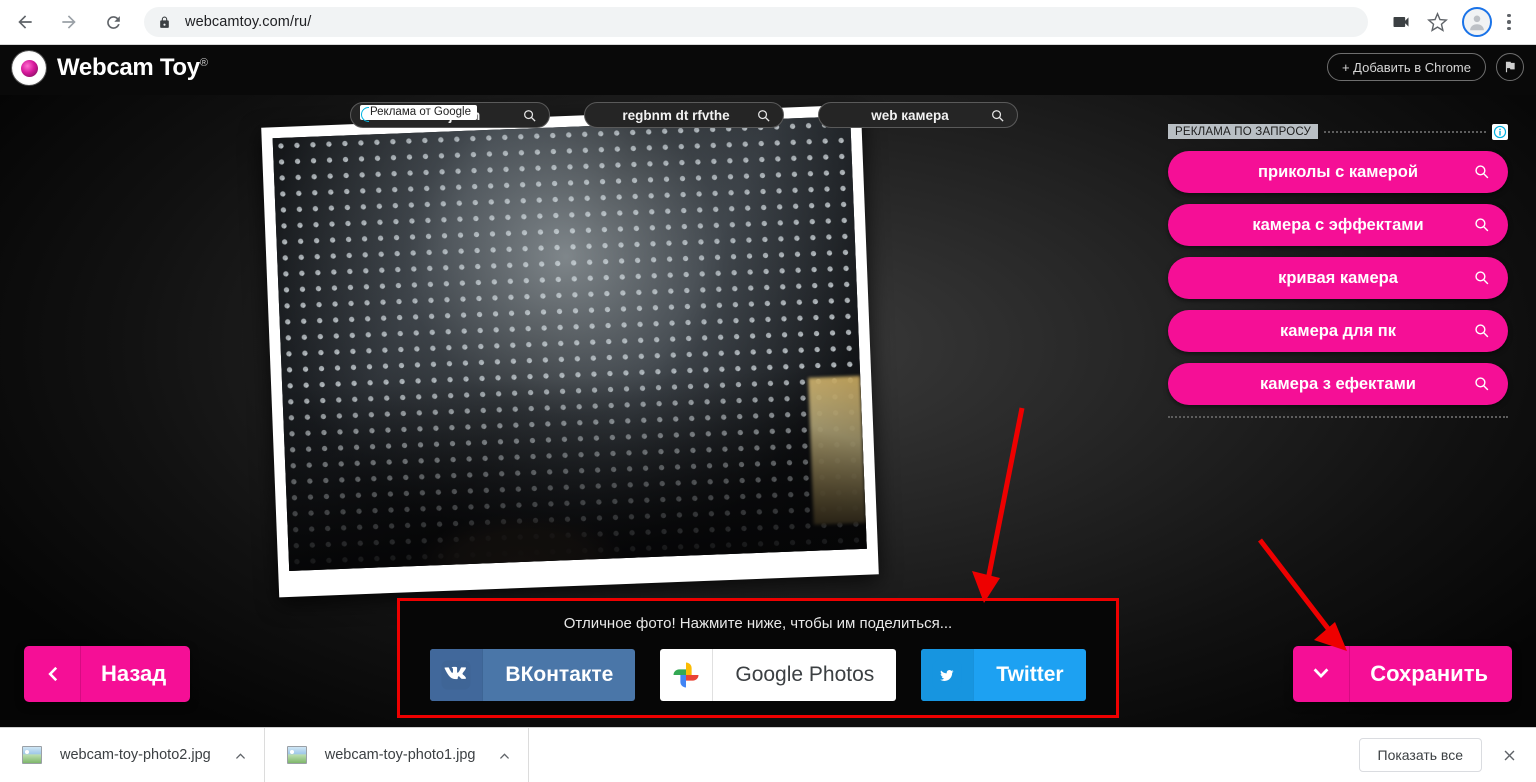 Image resolution: width=1536 pixels, height=782 pixels. Describe the element at coordinates (1430, 674) in the screenshot. I see `save-button-label: Сохранить` at that location.